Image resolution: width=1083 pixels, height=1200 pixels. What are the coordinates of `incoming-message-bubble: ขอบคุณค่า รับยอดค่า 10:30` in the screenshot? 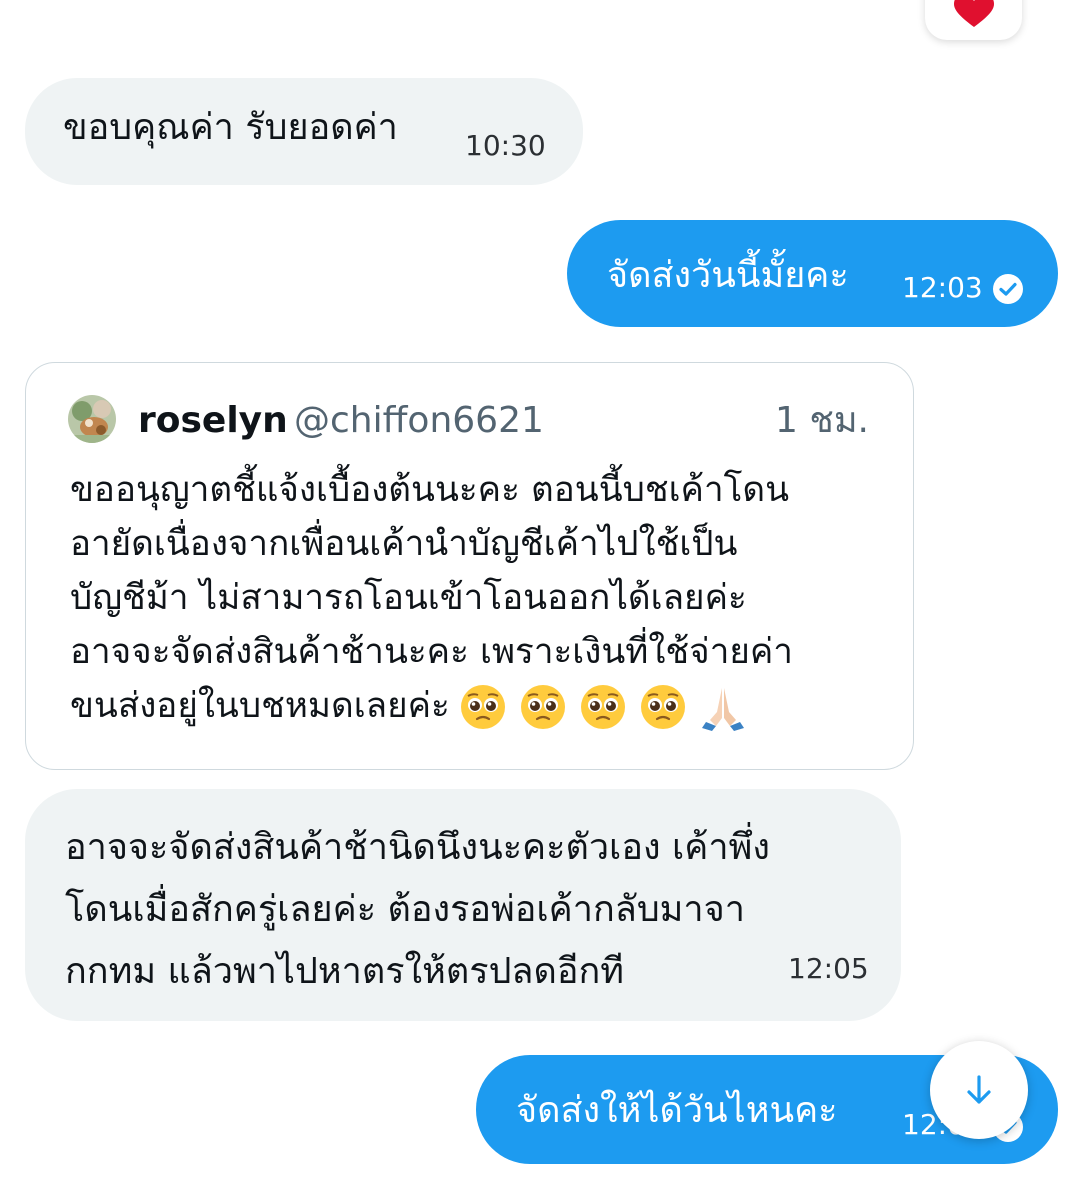 It's located at (304, 131).